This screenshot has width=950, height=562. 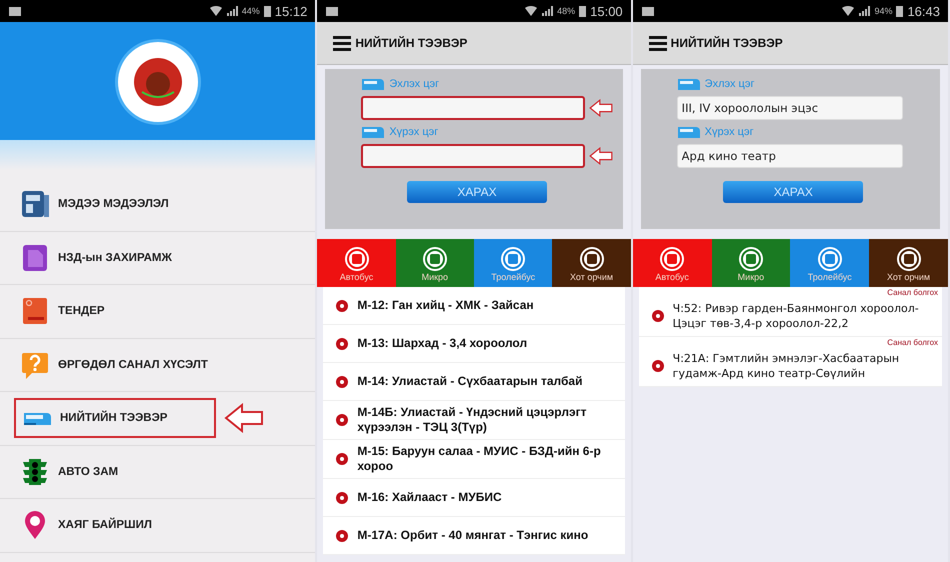 What do you see at coordinates (115, 311) in the screenshot?
I see `menu-item: ТЕНДЕР` at bounding box center [115, 311].